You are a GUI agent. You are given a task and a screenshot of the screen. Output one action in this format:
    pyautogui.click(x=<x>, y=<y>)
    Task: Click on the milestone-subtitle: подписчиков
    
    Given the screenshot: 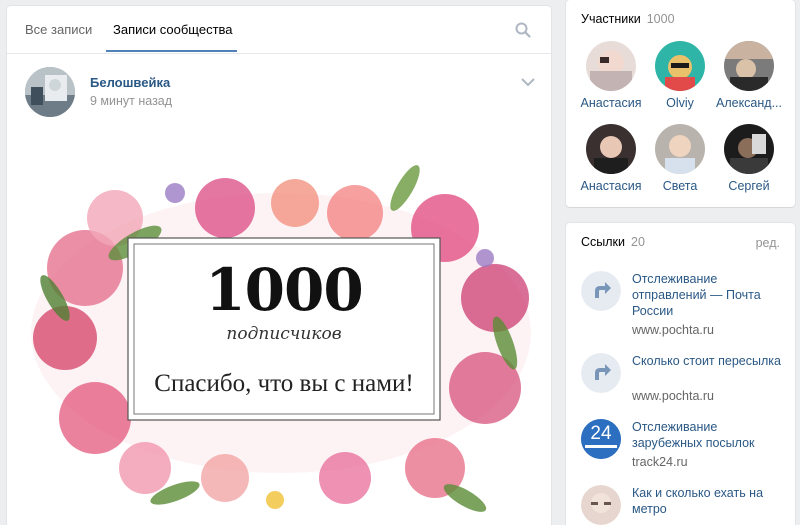 What is the action you would take?
    pyautogui.click(x=284, y=334)
    